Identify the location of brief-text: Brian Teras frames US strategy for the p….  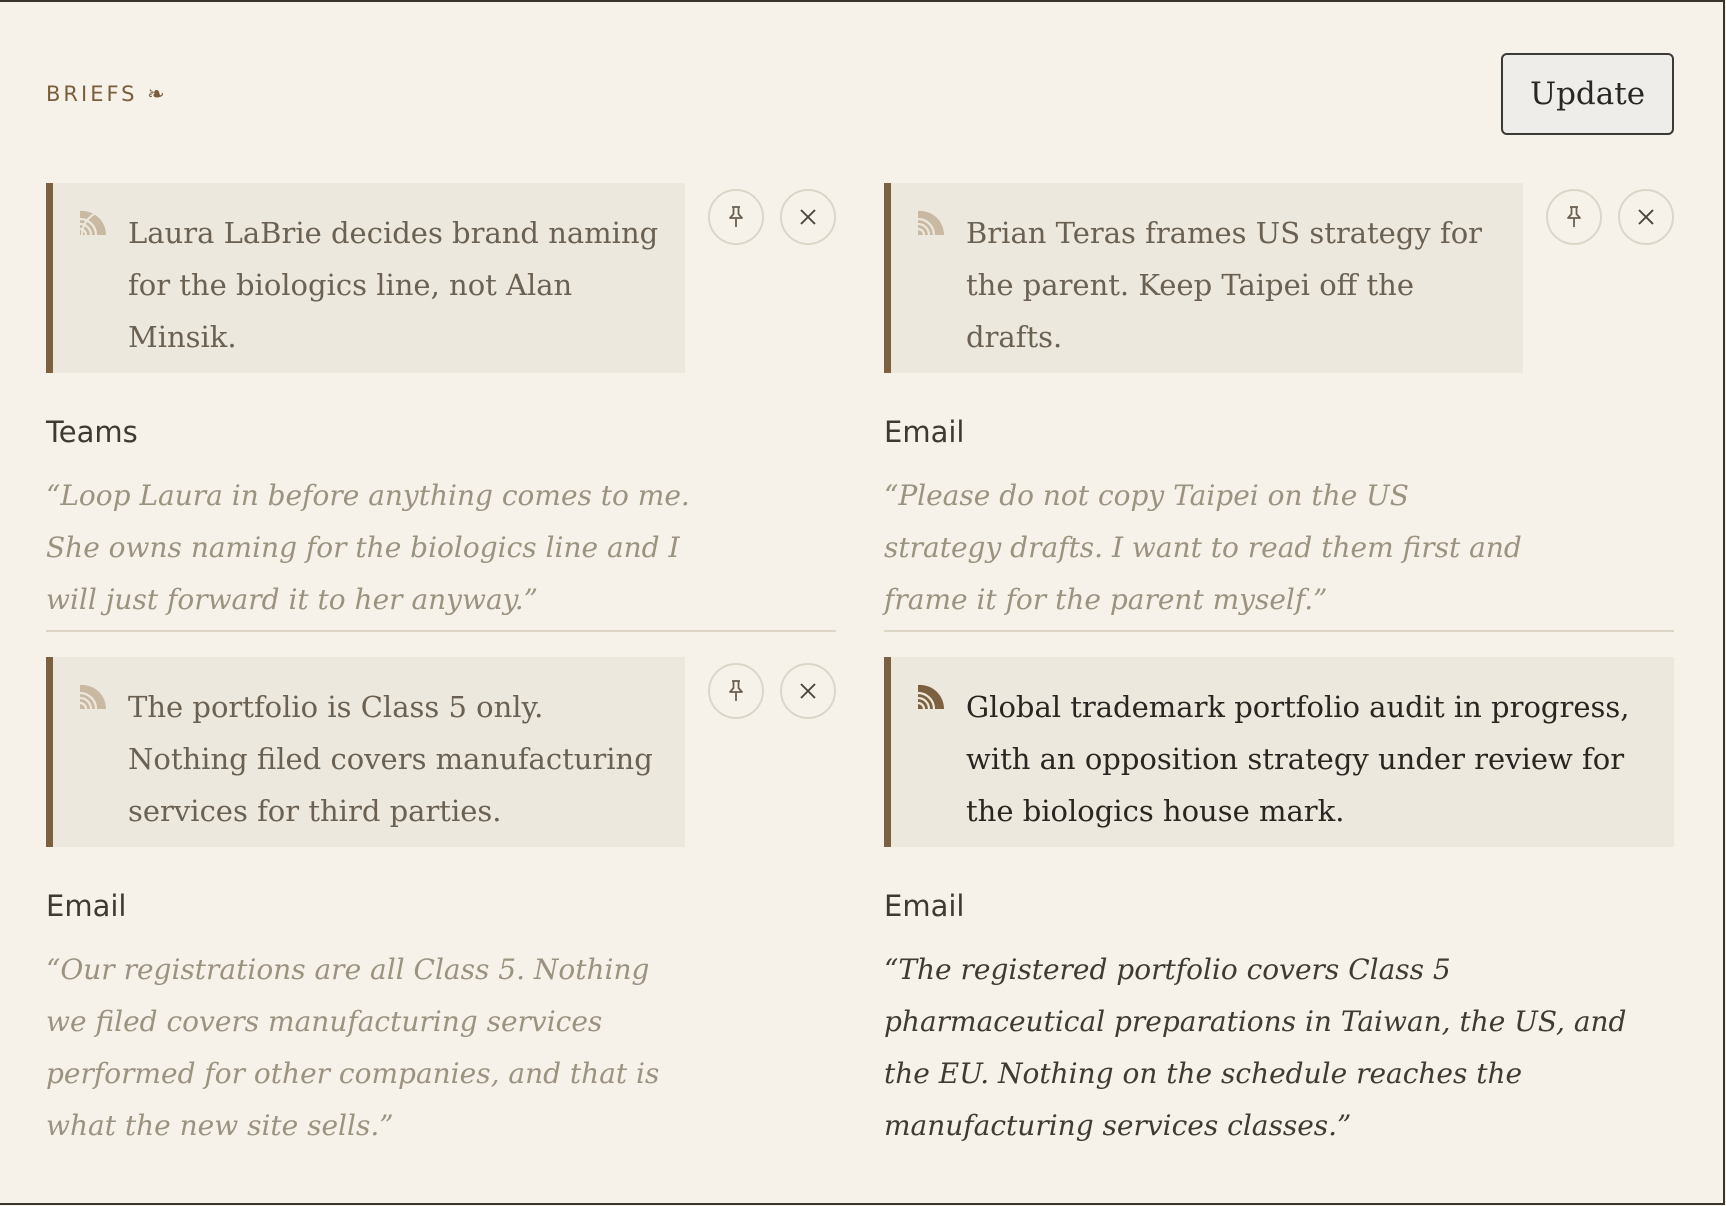
(1224, 285).